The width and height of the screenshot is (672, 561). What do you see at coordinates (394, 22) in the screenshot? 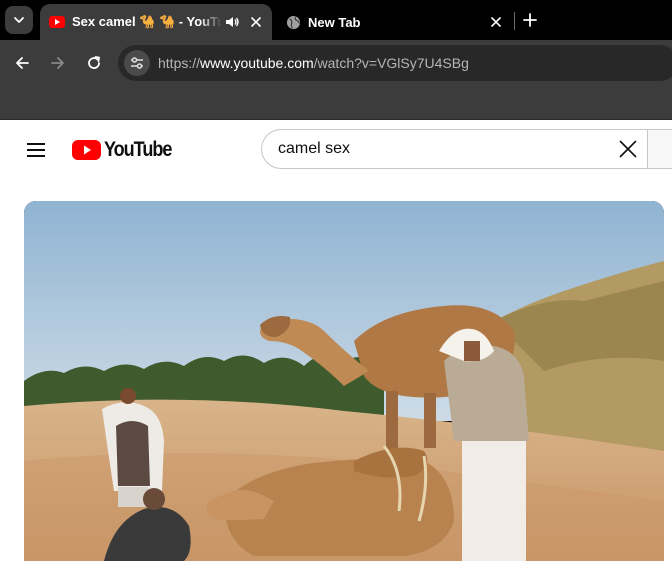
I see `tab-new-tab: New Tab` at bounding box center [394, 22].